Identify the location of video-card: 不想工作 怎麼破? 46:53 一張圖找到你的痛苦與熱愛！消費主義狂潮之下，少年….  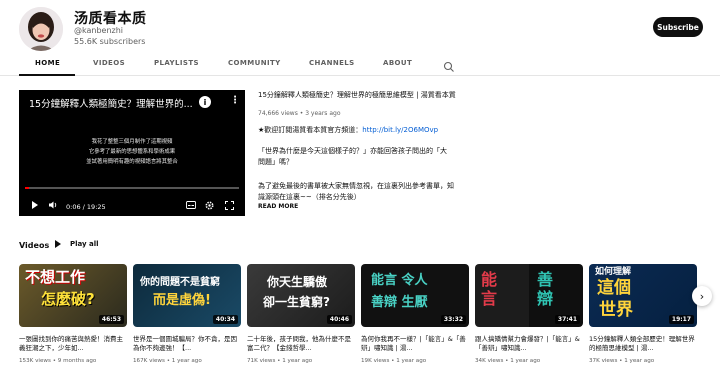
(73, 319).